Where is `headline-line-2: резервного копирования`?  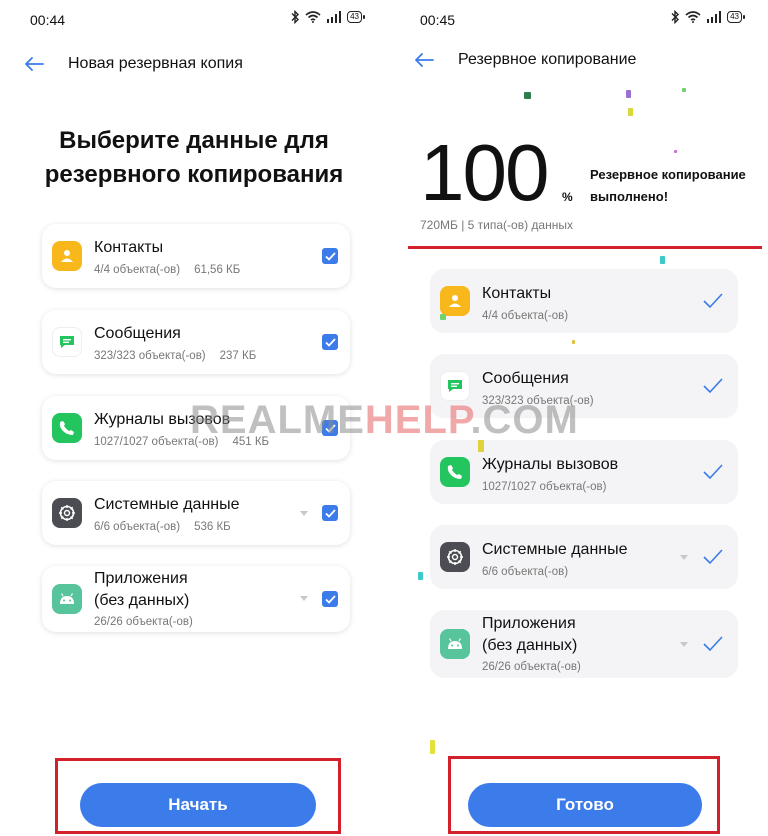 headline-line-2: резервного копирования is located at coordinates (194, 174).